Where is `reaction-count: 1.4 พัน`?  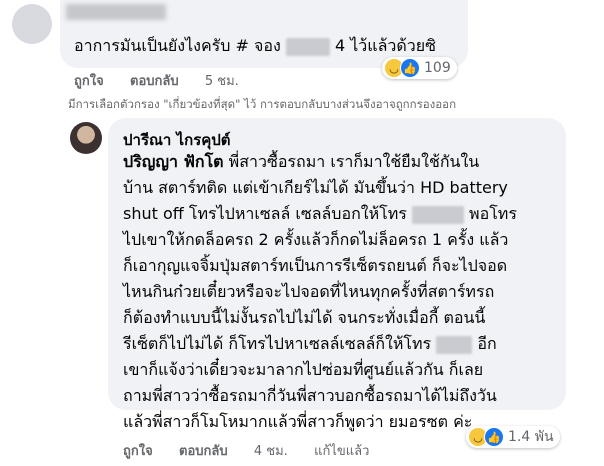 reaction-count: 1.4 พัน is located at coordinates (531, 437).